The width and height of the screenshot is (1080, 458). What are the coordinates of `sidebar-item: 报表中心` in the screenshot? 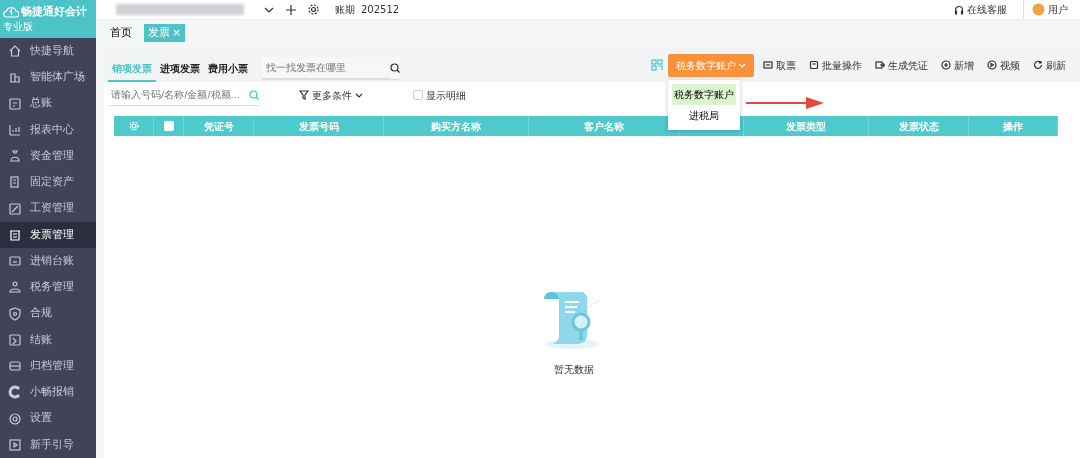 It's located at (48, 129).